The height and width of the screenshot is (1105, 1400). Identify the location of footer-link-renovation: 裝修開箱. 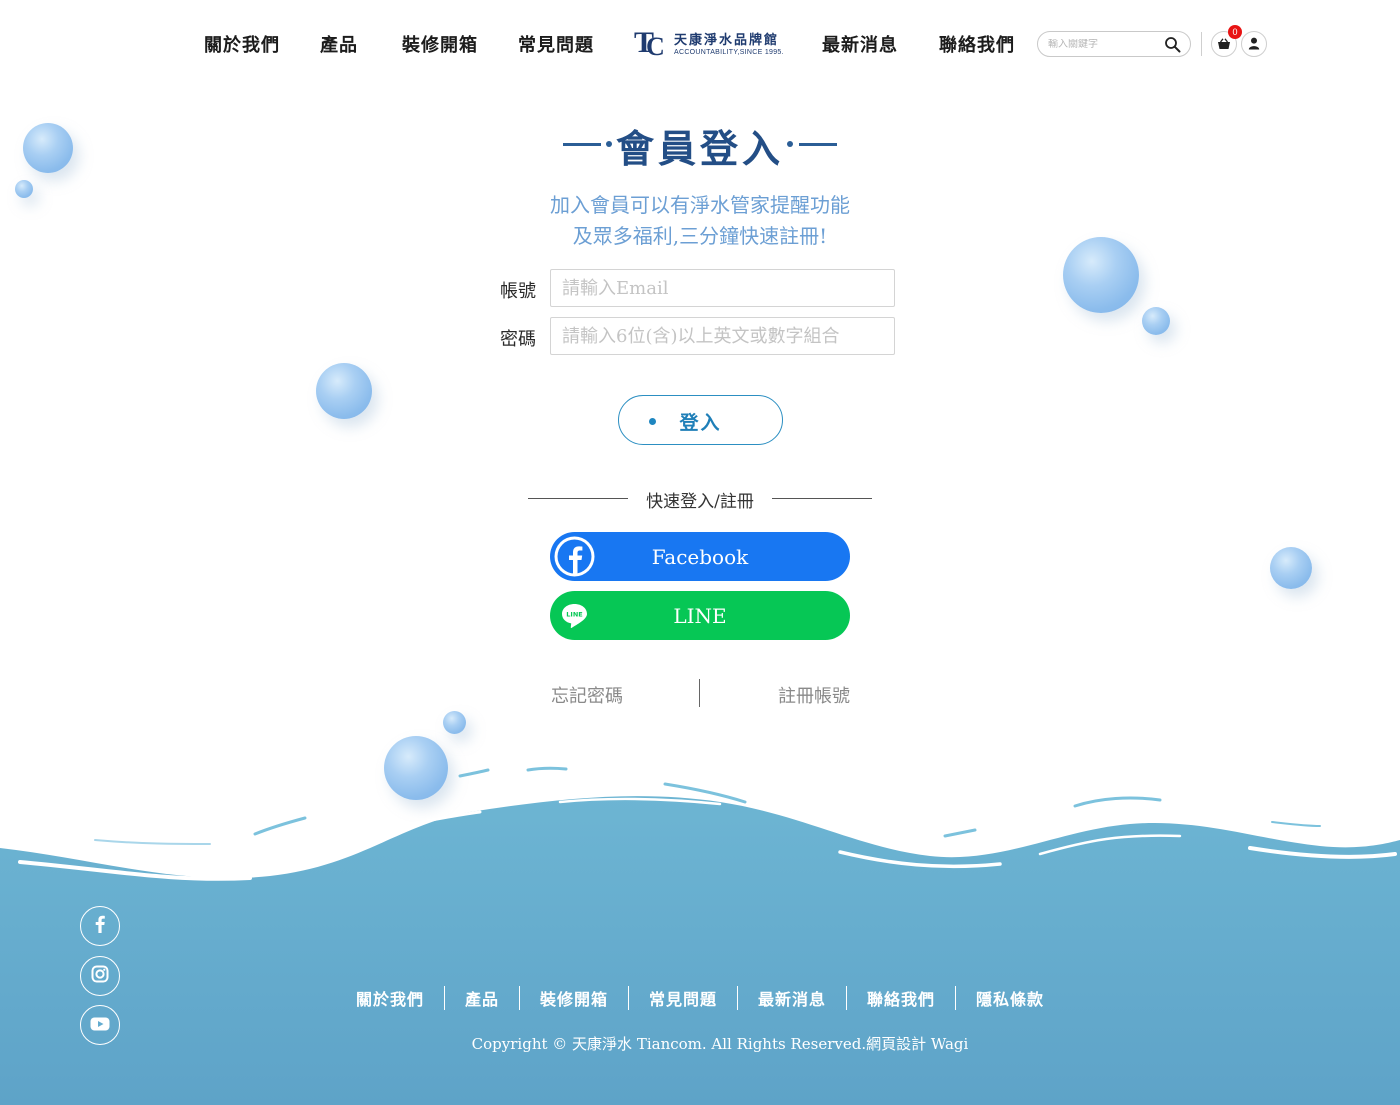
(574, 998).